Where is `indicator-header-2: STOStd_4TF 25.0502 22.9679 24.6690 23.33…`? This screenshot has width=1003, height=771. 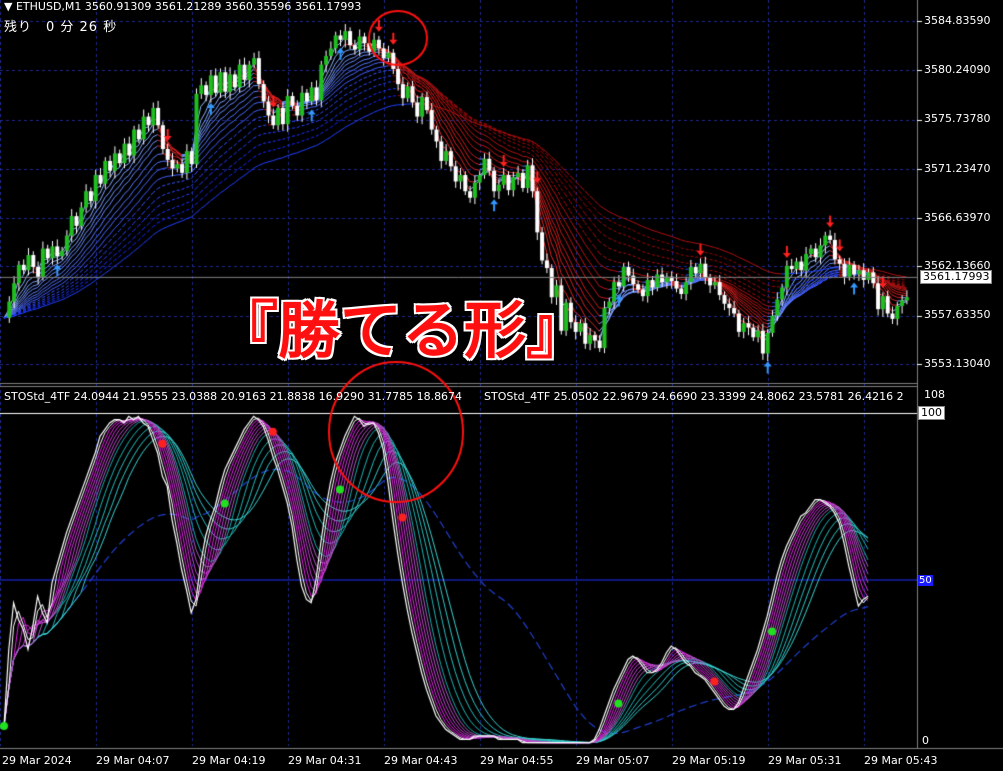
indicator-header-2: STOStd_4TF 25.0502 22.9679 24.6690 23.33… is located at coordinates (694, 396).